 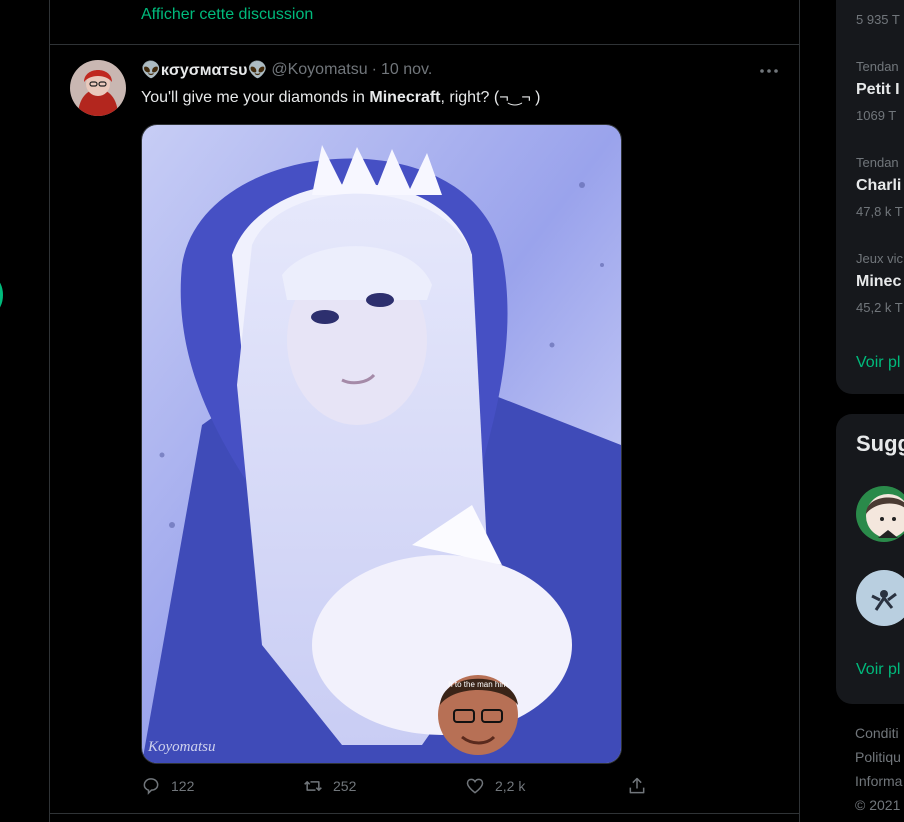 I want to click on reply-button: 122, so click(x=167, y=786).